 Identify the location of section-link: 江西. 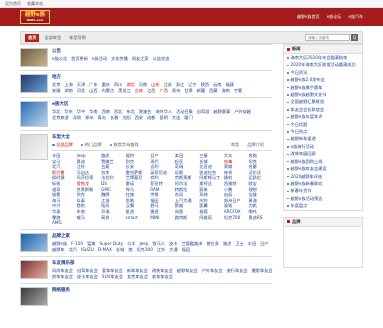
(151, 90).